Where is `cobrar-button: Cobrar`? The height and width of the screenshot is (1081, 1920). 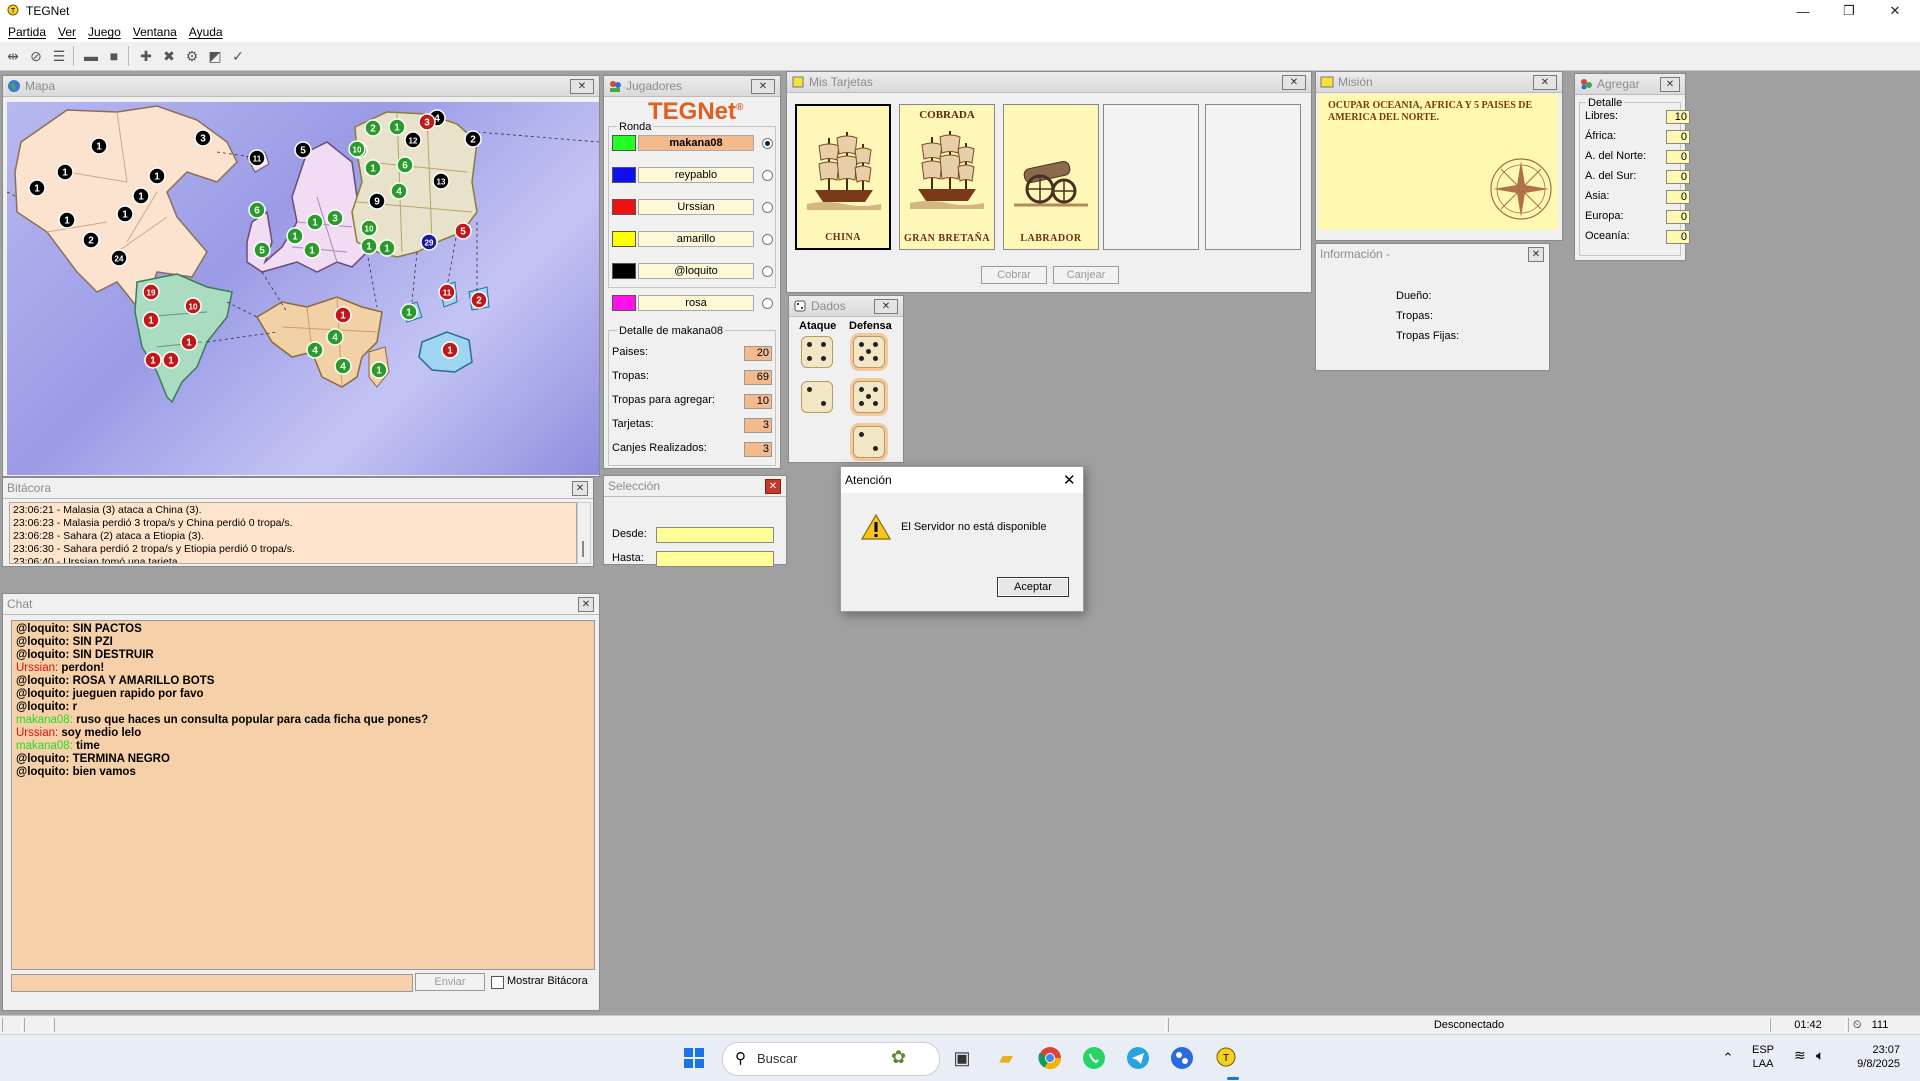 cobrar-button: Cobrar is located at coordinates (1014, 275).